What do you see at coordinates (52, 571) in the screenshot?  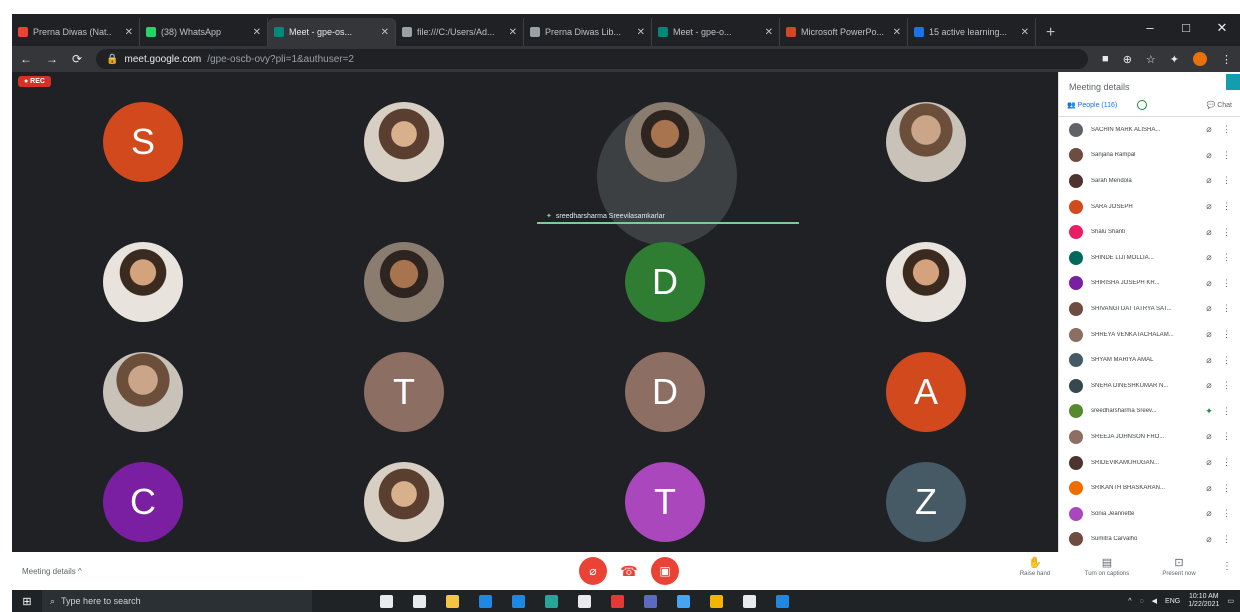 I see `meeting-details-button: Meeting details ^` at bounding box center [52, 571].